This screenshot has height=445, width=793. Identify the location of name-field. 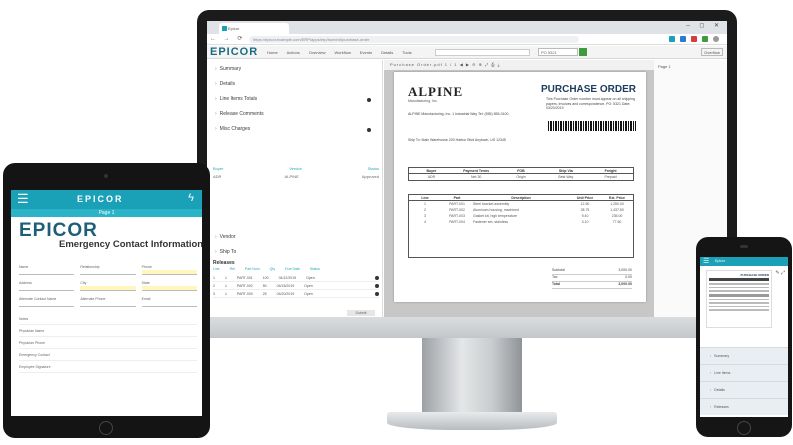
(47, 272).